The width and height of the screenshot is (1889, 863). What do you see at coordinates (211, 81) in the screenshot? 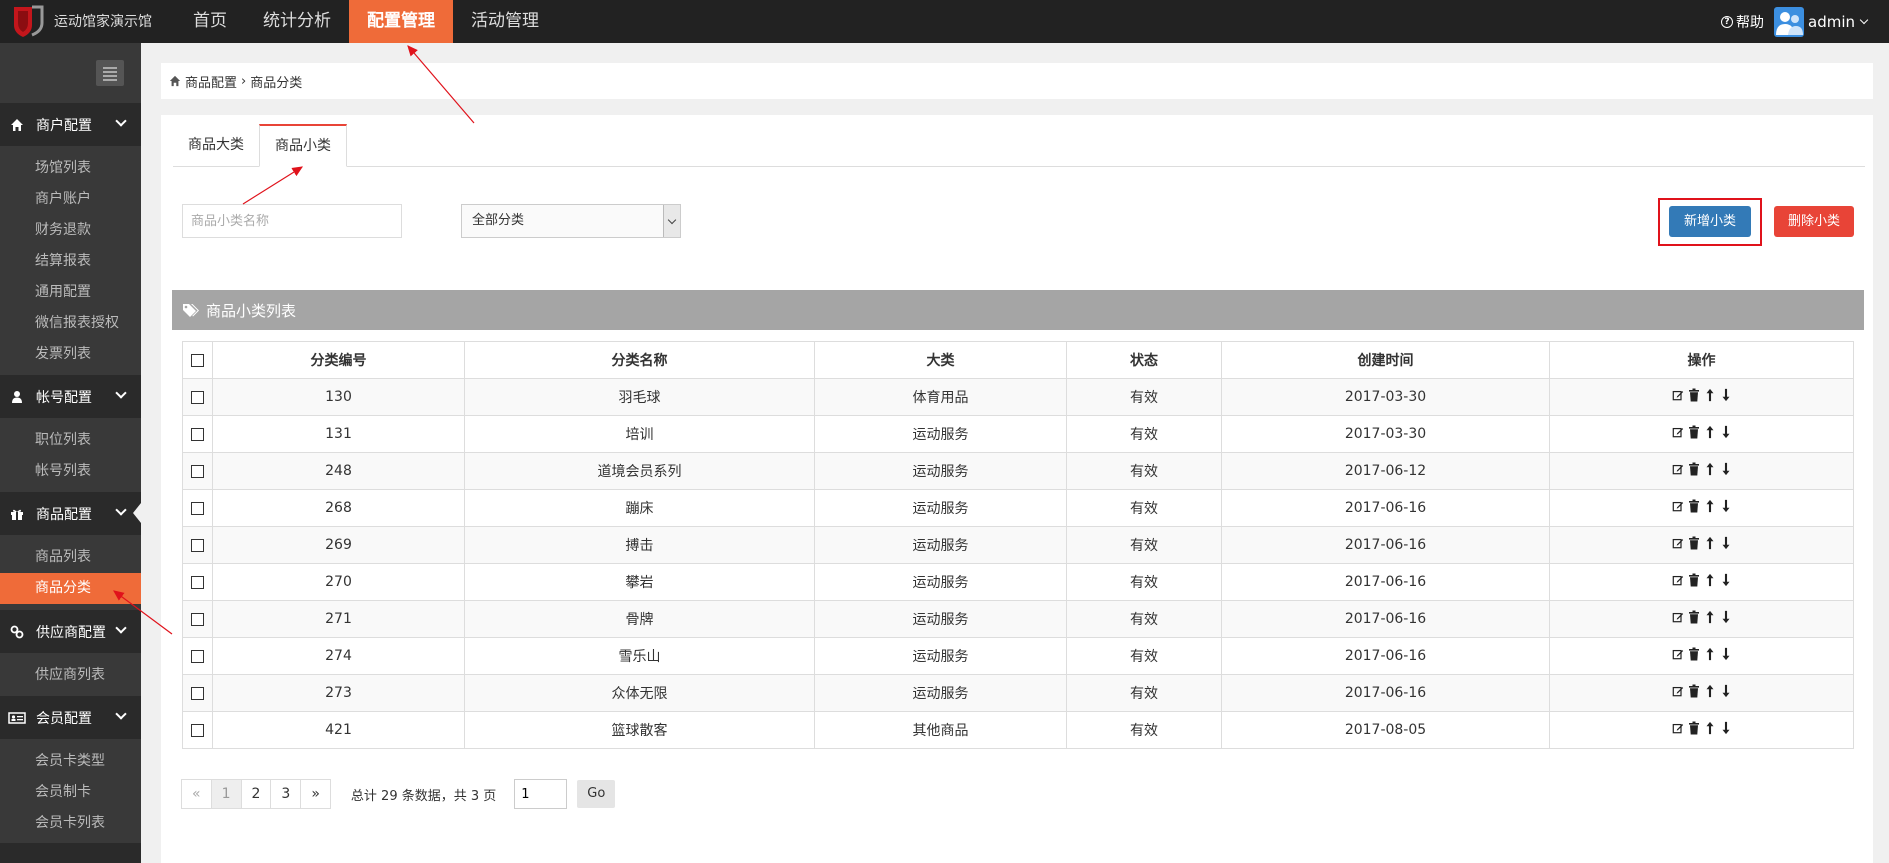
I see `breadcrumb-parent: 商品配置` at bounding box center [211, 81].